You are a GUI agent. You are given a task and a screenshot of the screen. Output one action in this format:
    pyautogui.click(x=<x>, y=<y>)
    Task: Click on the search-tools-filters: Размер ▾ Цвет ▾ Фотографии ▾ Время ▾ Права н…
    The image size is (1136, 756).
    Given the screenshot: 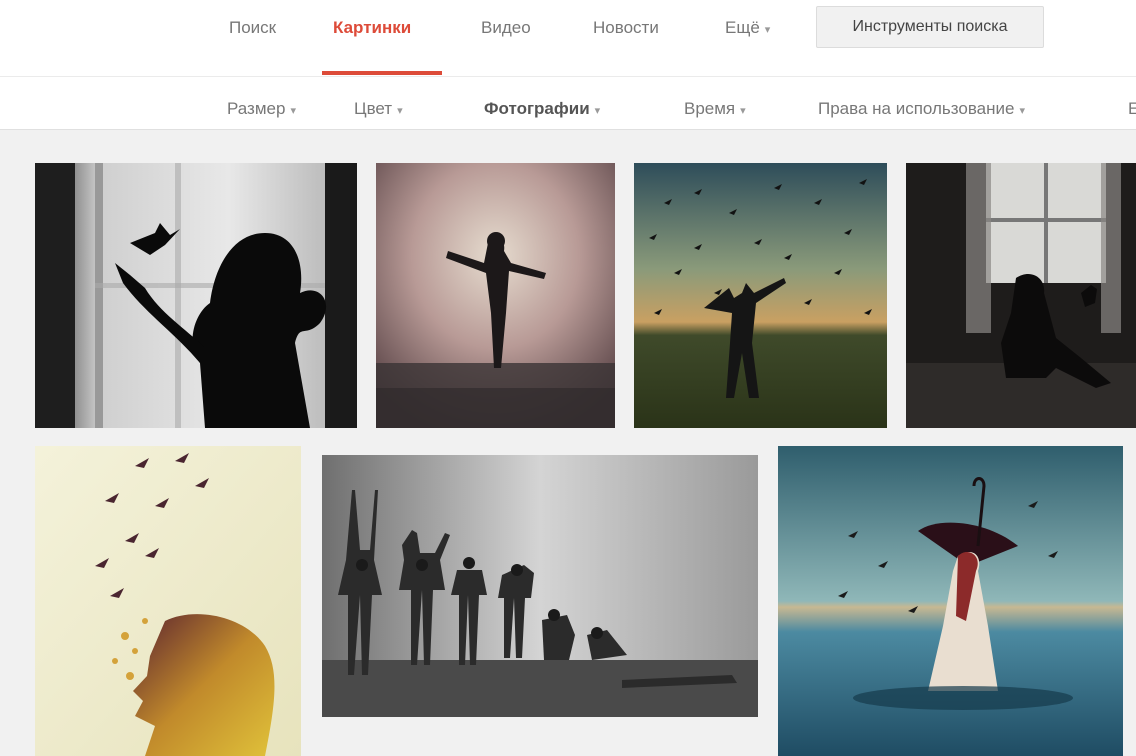 What is the action you would take?
    pyautogui.click(x=568, y=103)
    